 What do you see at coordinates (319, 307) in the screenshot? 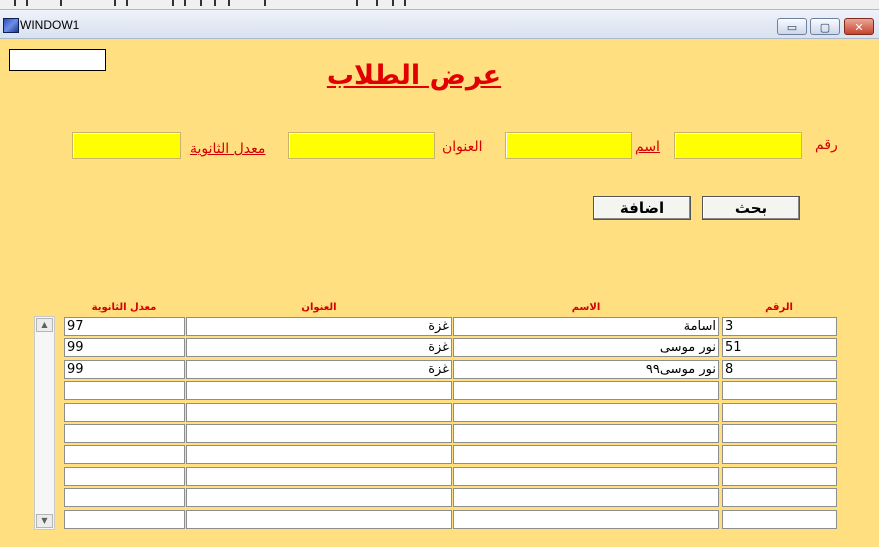
I see `column-header-address: العنوان` at bounding box center [319, 307].